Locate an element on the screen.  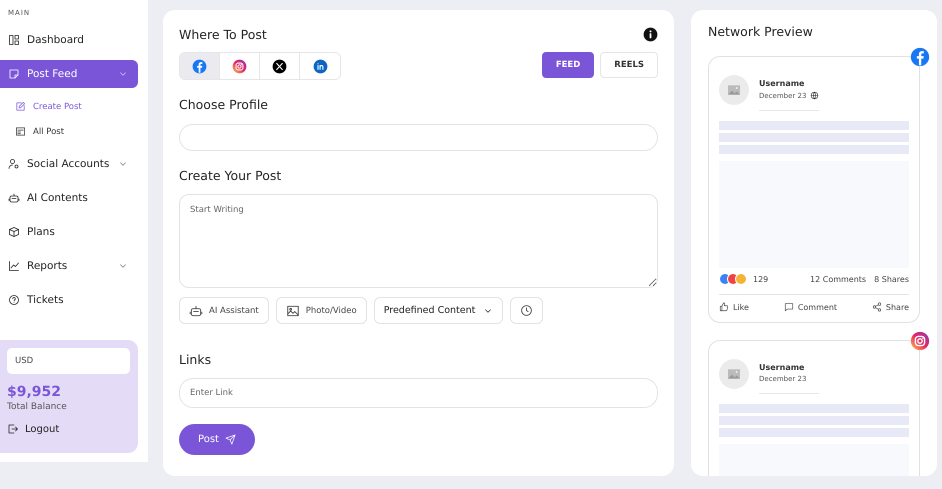
help-icon is located at coordinates (14, 300).